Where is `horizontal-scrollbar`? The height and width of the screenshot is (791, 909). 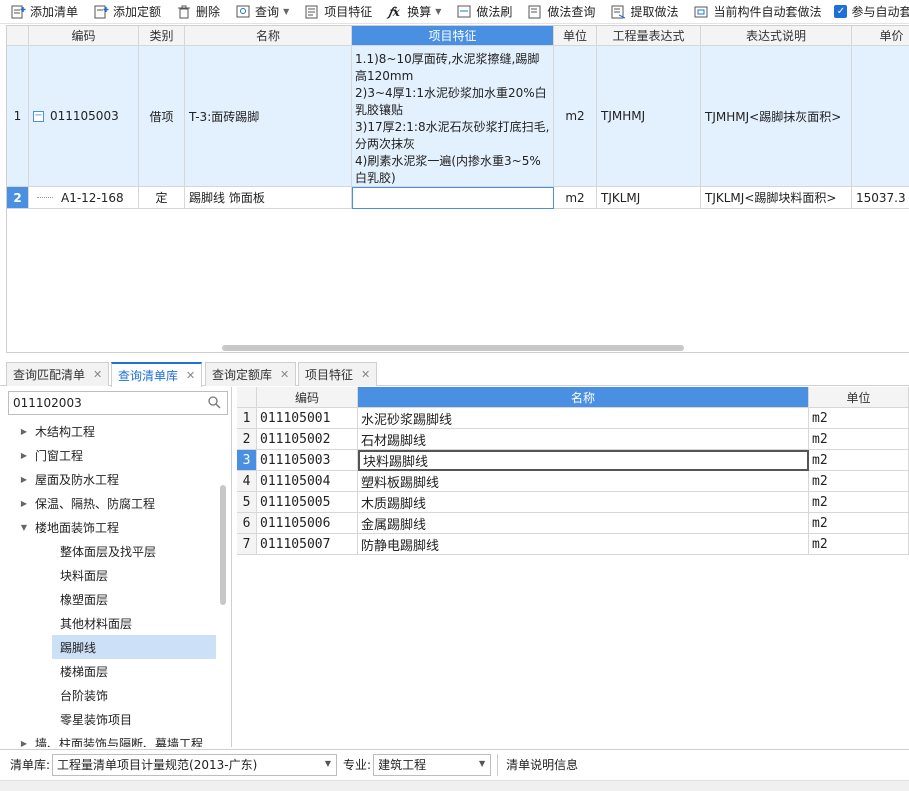 horizontal-scrollbar is located at coordinates (453, 348).